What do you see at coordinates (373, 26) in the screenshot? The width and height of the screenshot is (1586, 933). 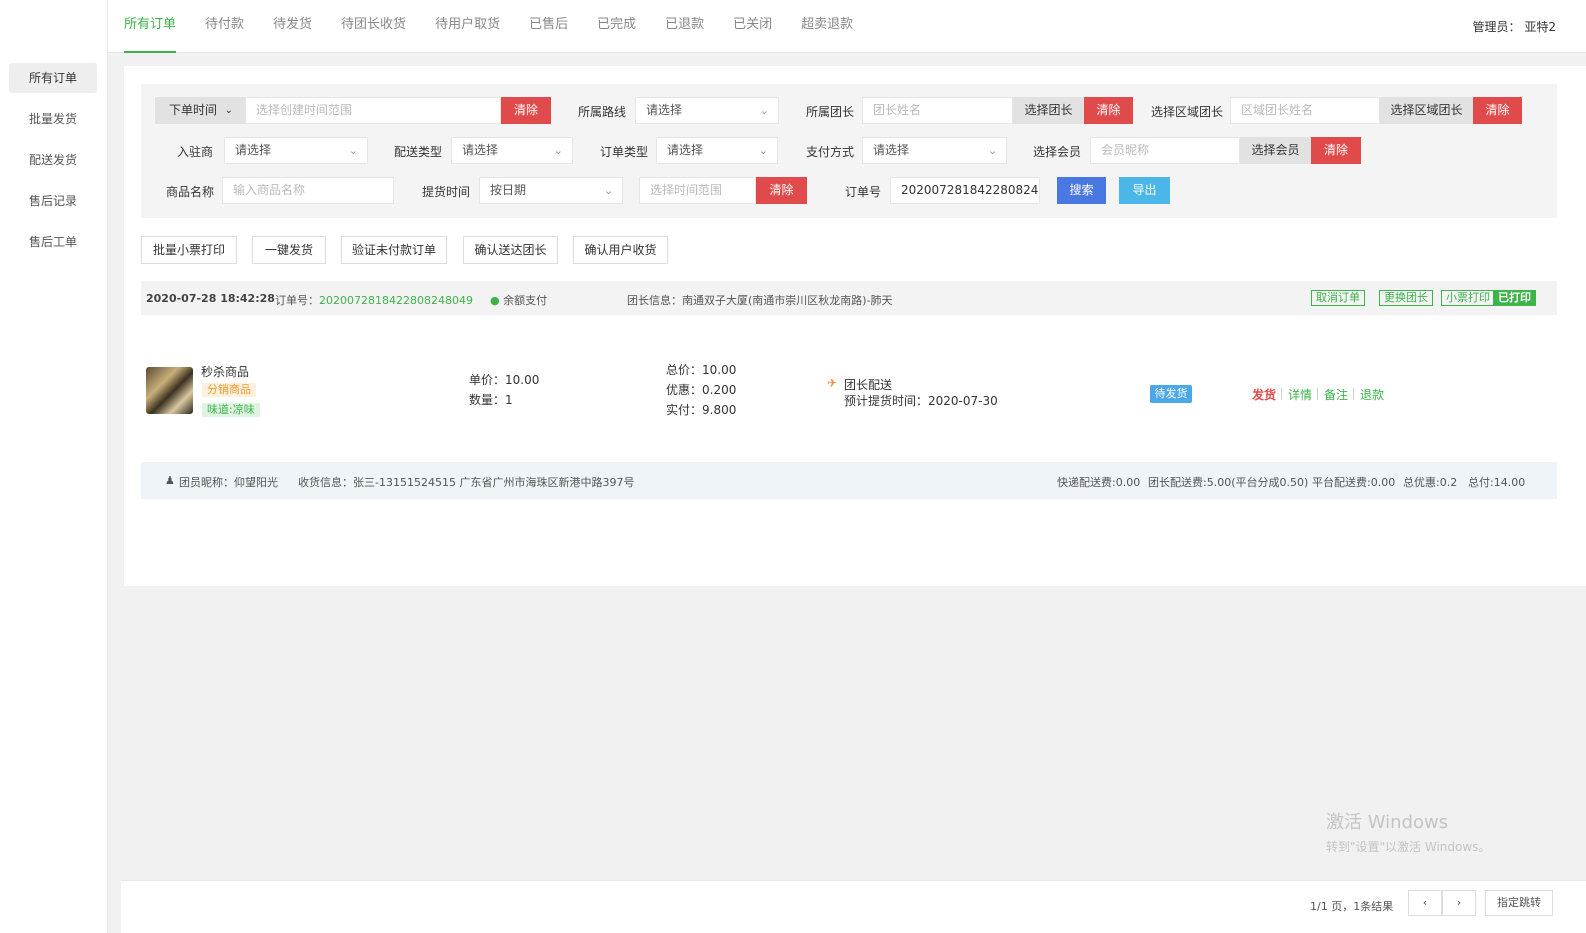 I see `tab-pending-leader-receipt: 待团长收货` at bounding box center [373, 26].